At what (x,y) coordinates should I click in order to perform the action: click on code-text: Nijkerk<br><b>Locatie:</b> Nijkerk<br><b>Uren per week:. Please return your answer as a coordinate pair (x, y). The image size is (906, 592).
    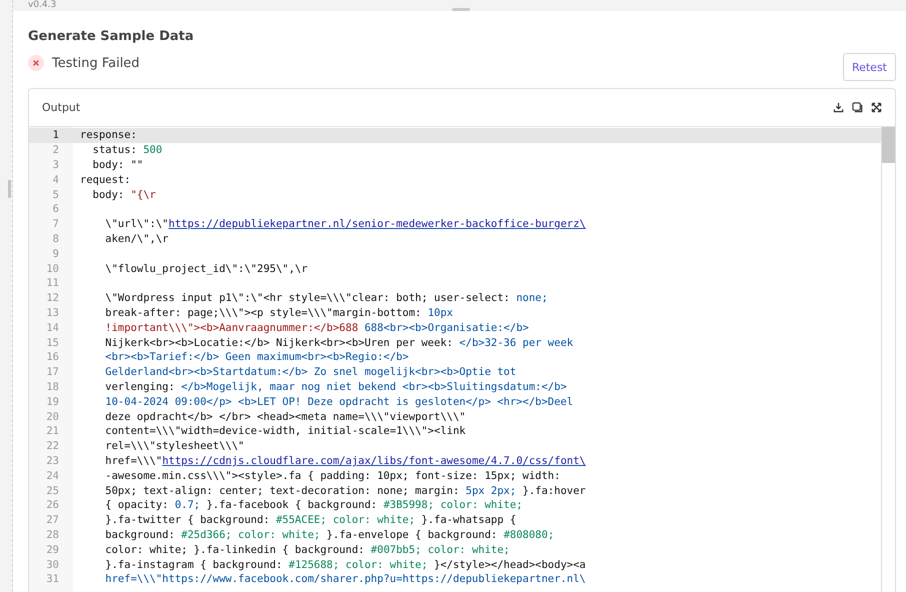
    Looking at the image, I should click on (278, 342).